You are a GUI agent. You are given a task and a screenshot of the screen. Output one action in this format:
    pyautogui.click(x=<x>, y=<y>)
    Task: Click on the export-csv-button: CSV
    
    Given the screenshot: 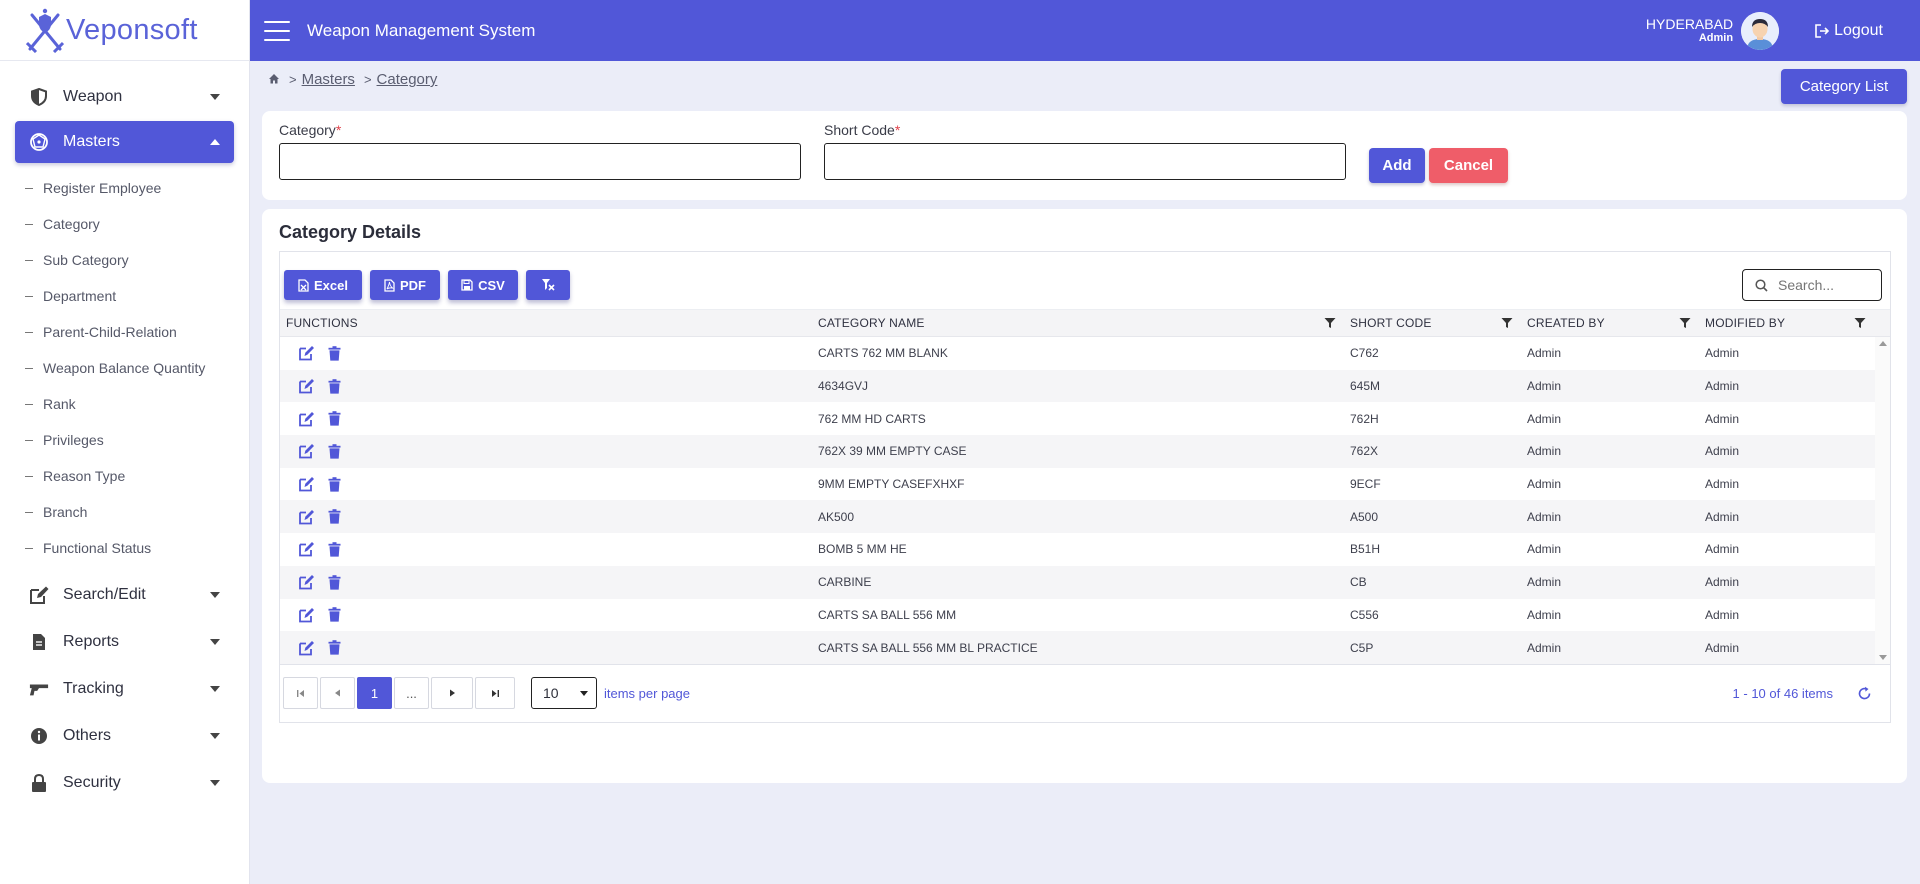 What is the action you would take?
    pyautogui.click(x=483, y=285)
    